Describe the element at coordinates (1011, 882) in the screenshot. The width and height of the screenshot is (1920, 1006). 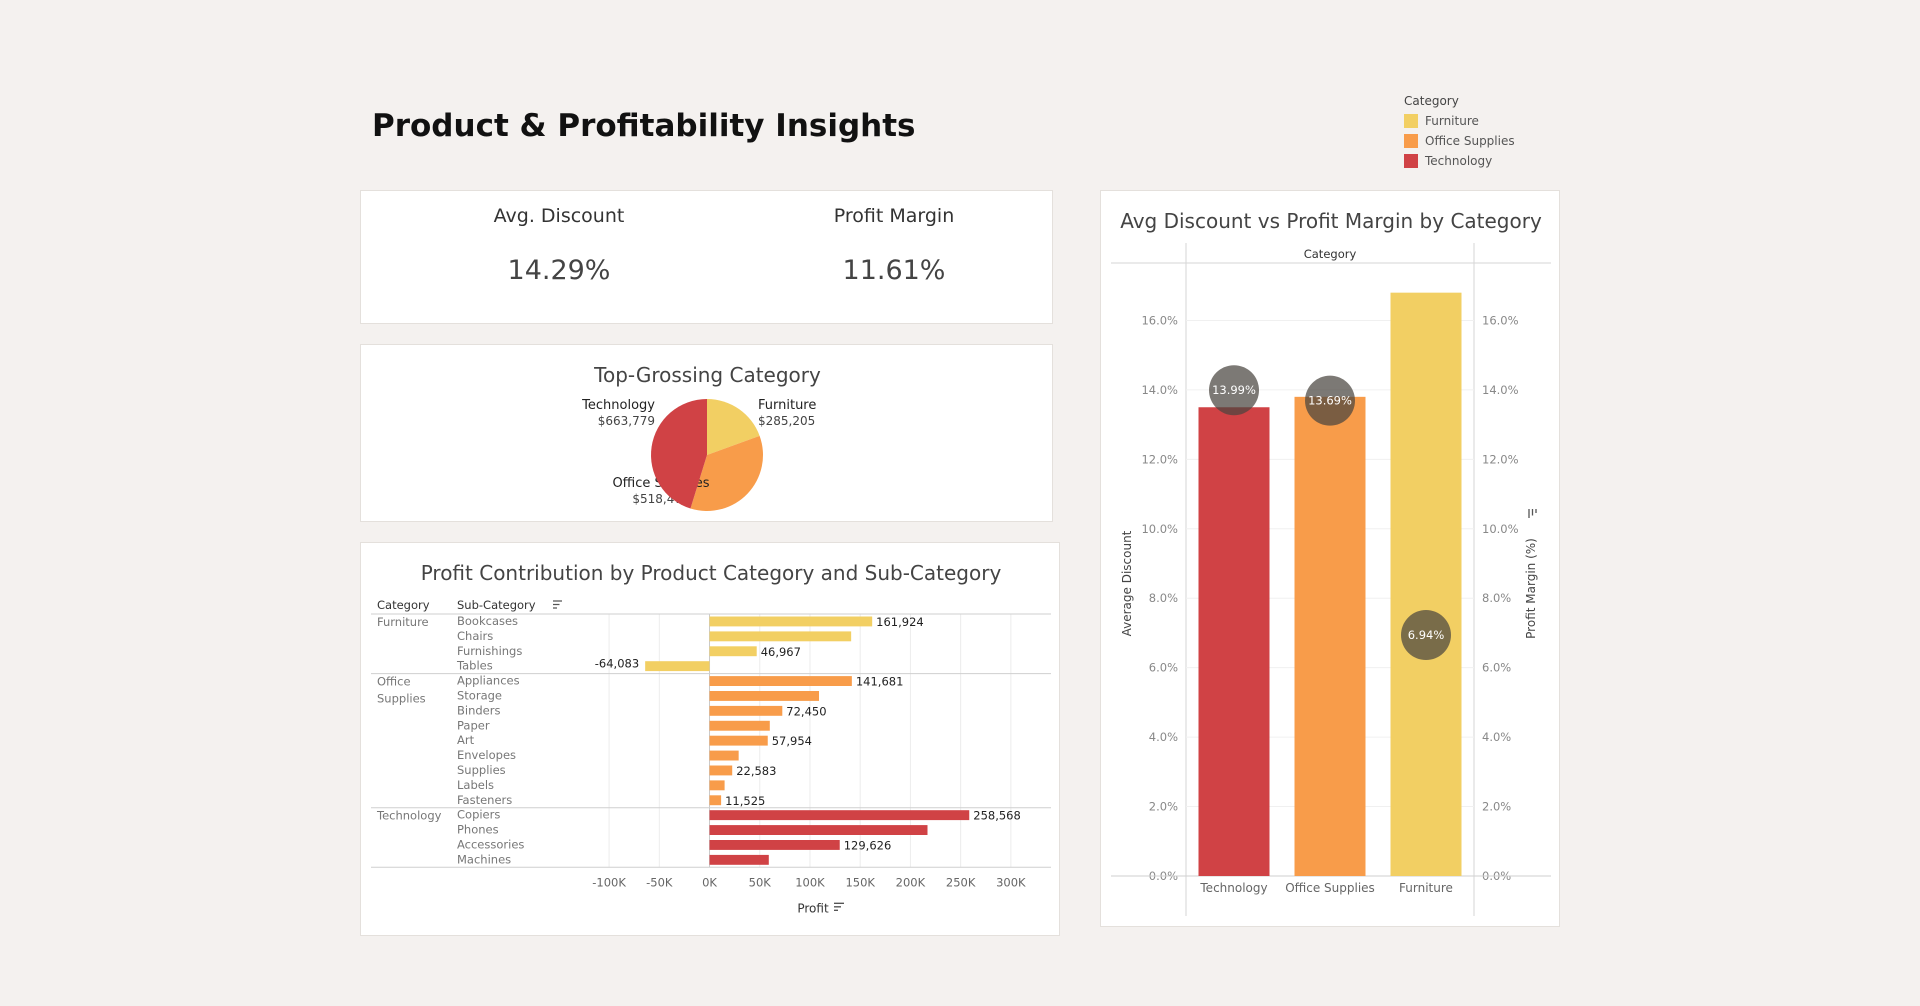
I see `x-tick-label: 300K` at that location.